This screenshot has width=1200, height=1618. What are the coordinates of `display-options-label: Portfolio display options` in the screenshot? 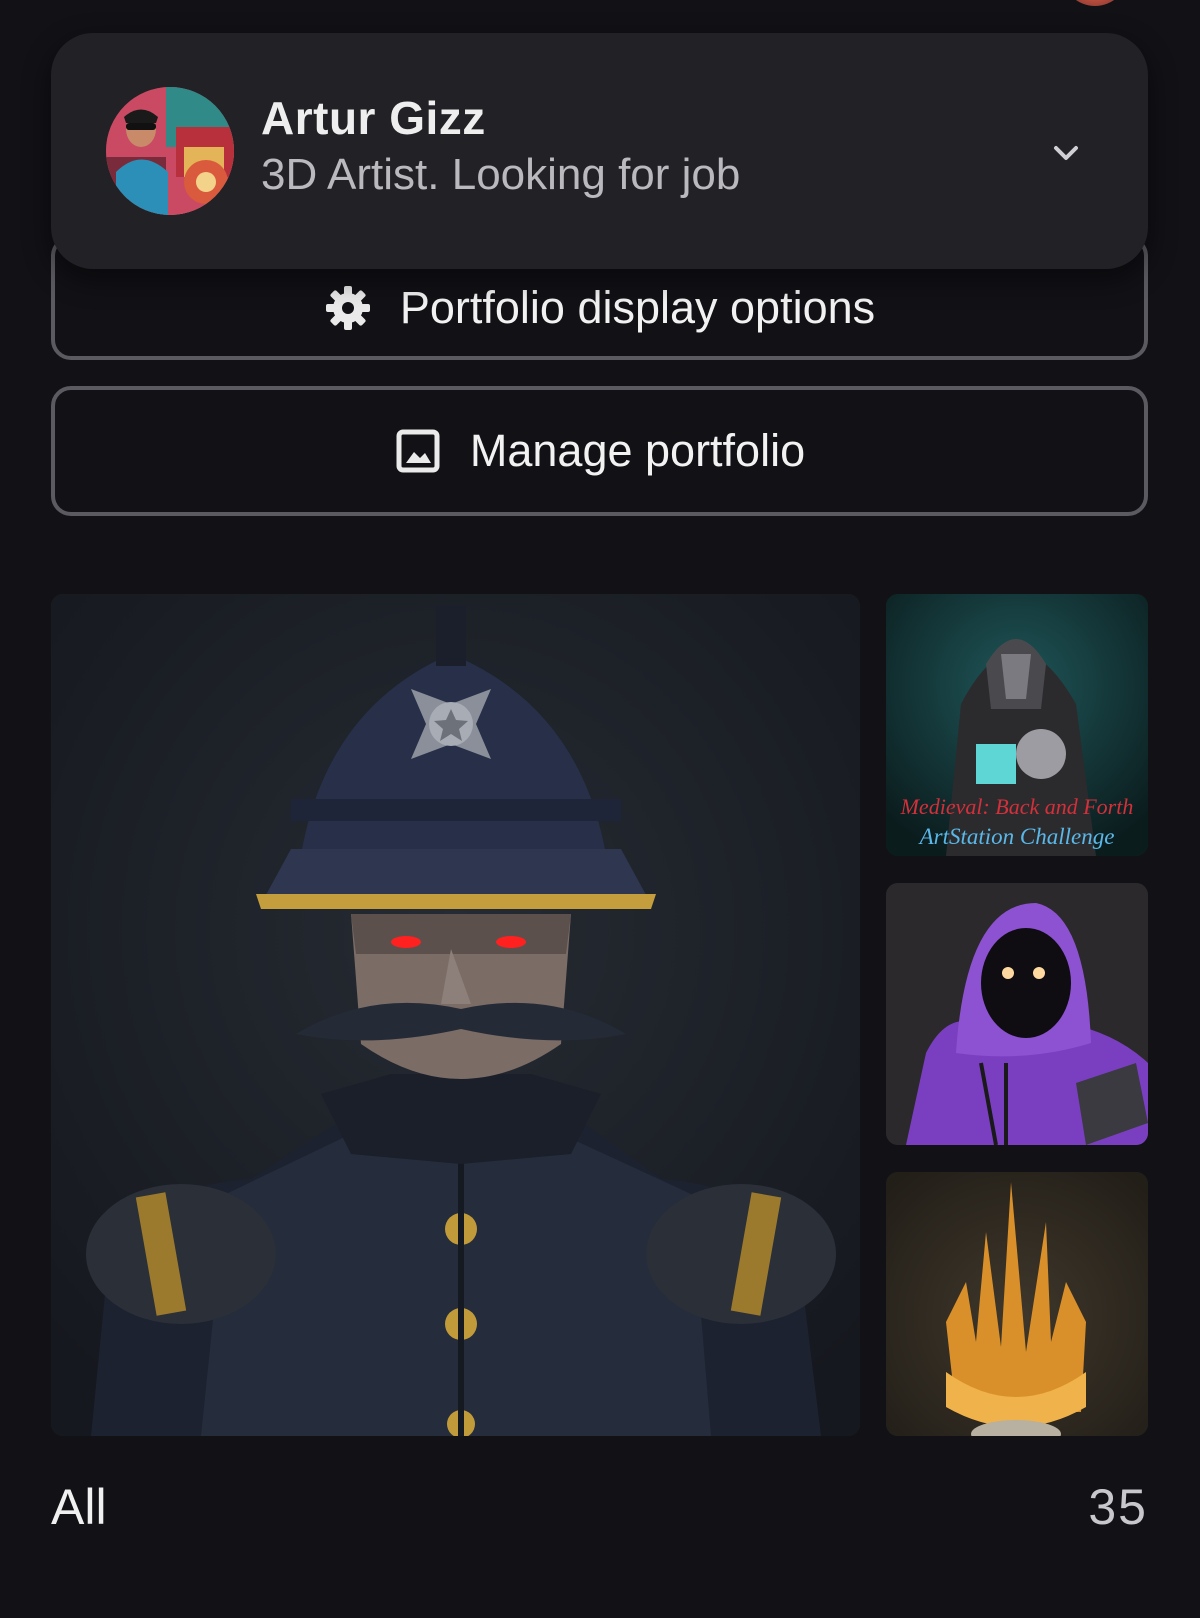 It's located at (637, 307).